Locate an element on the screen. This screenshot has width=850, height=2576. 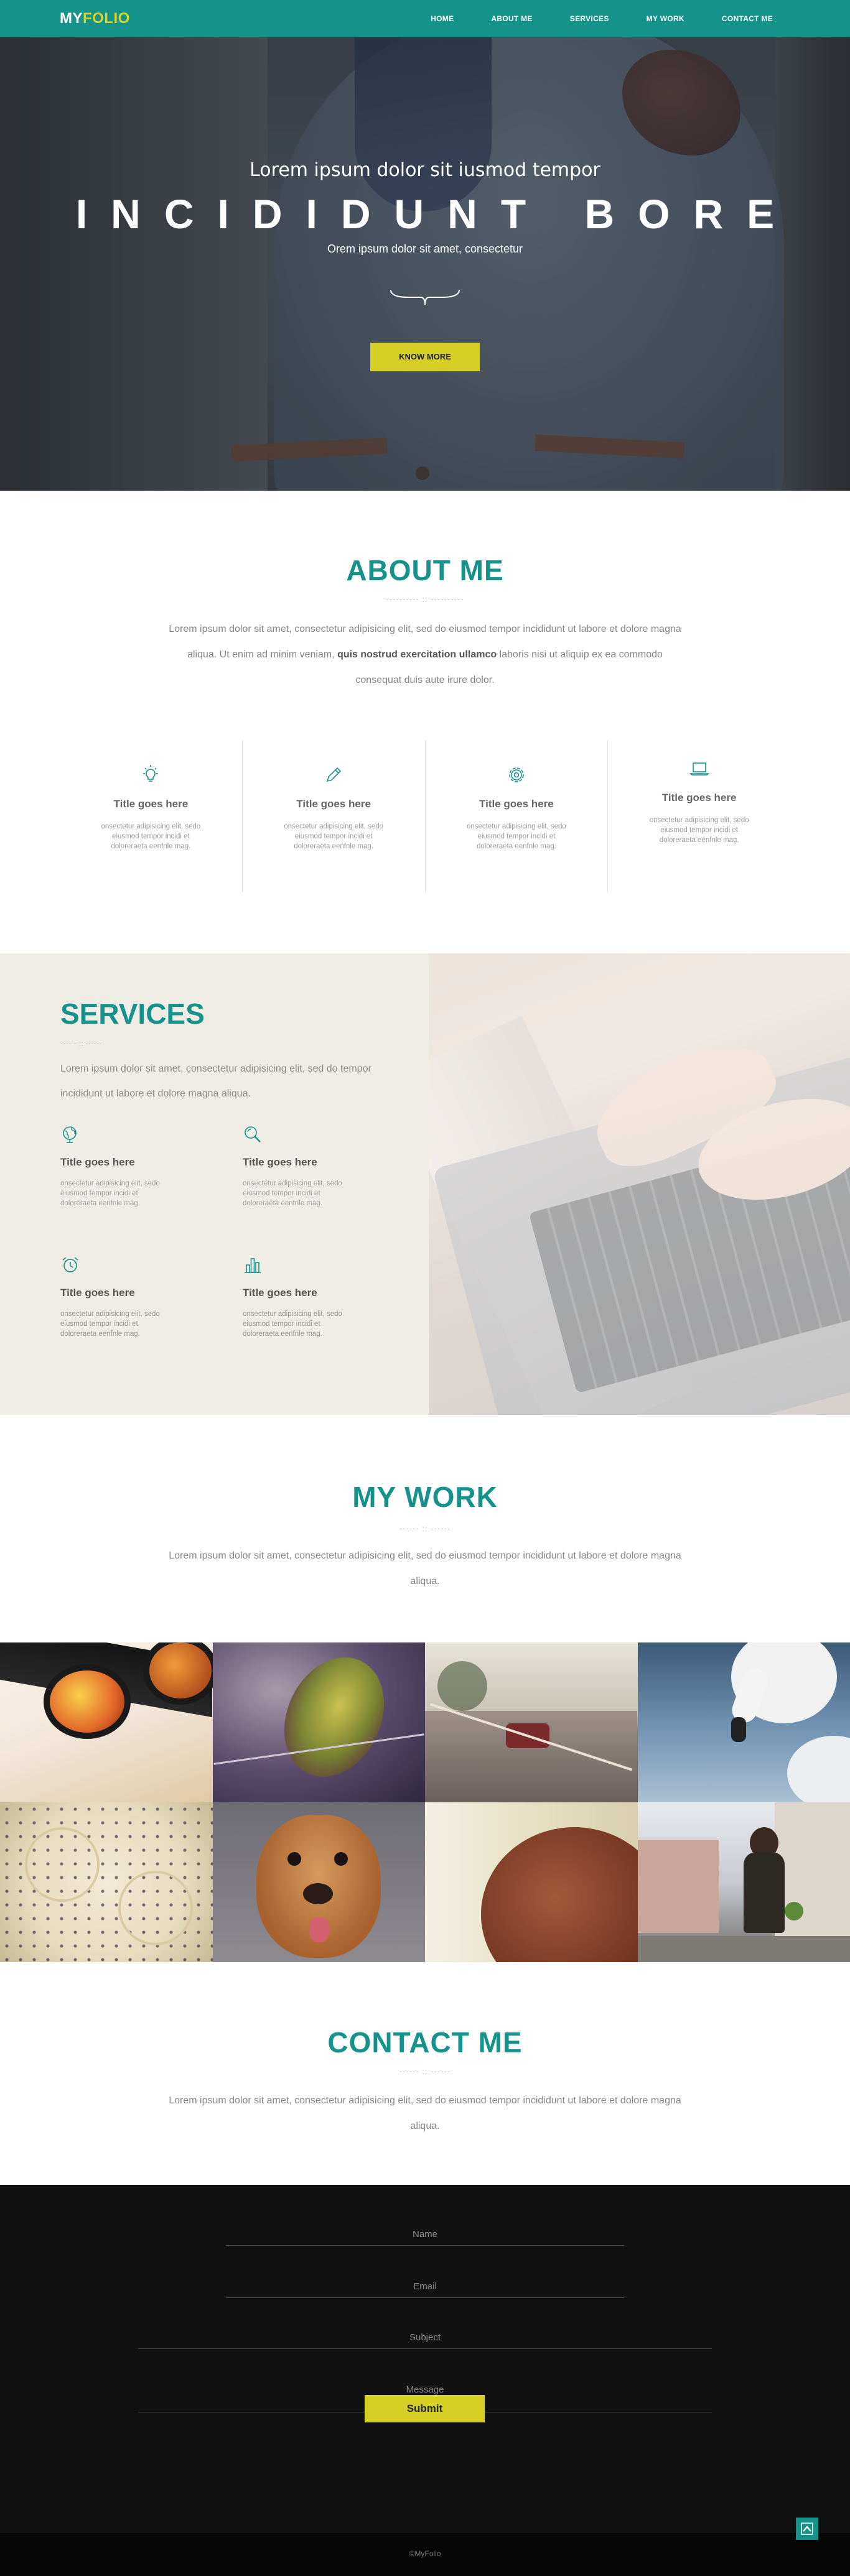
photo-veil is located at coordinates (640, 1184).